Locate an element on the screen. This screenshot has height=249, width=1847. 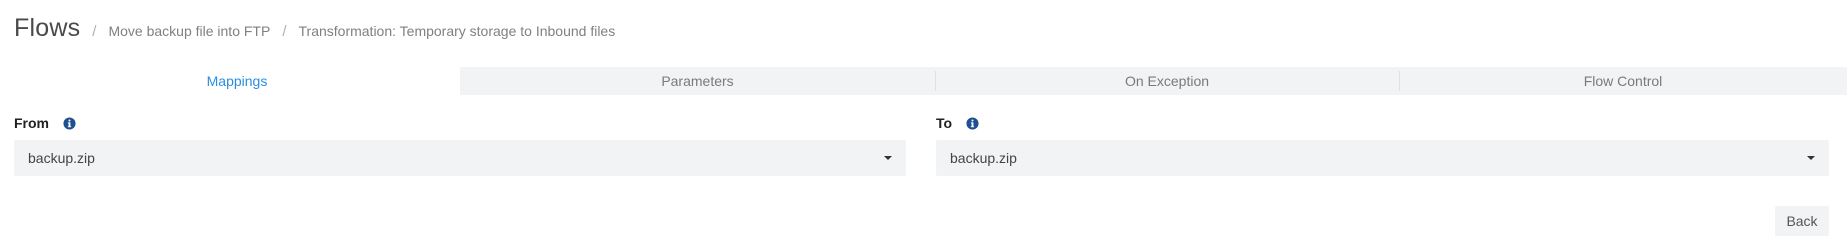
tab-parameters: Parameters is located at coordinates (697, 81).